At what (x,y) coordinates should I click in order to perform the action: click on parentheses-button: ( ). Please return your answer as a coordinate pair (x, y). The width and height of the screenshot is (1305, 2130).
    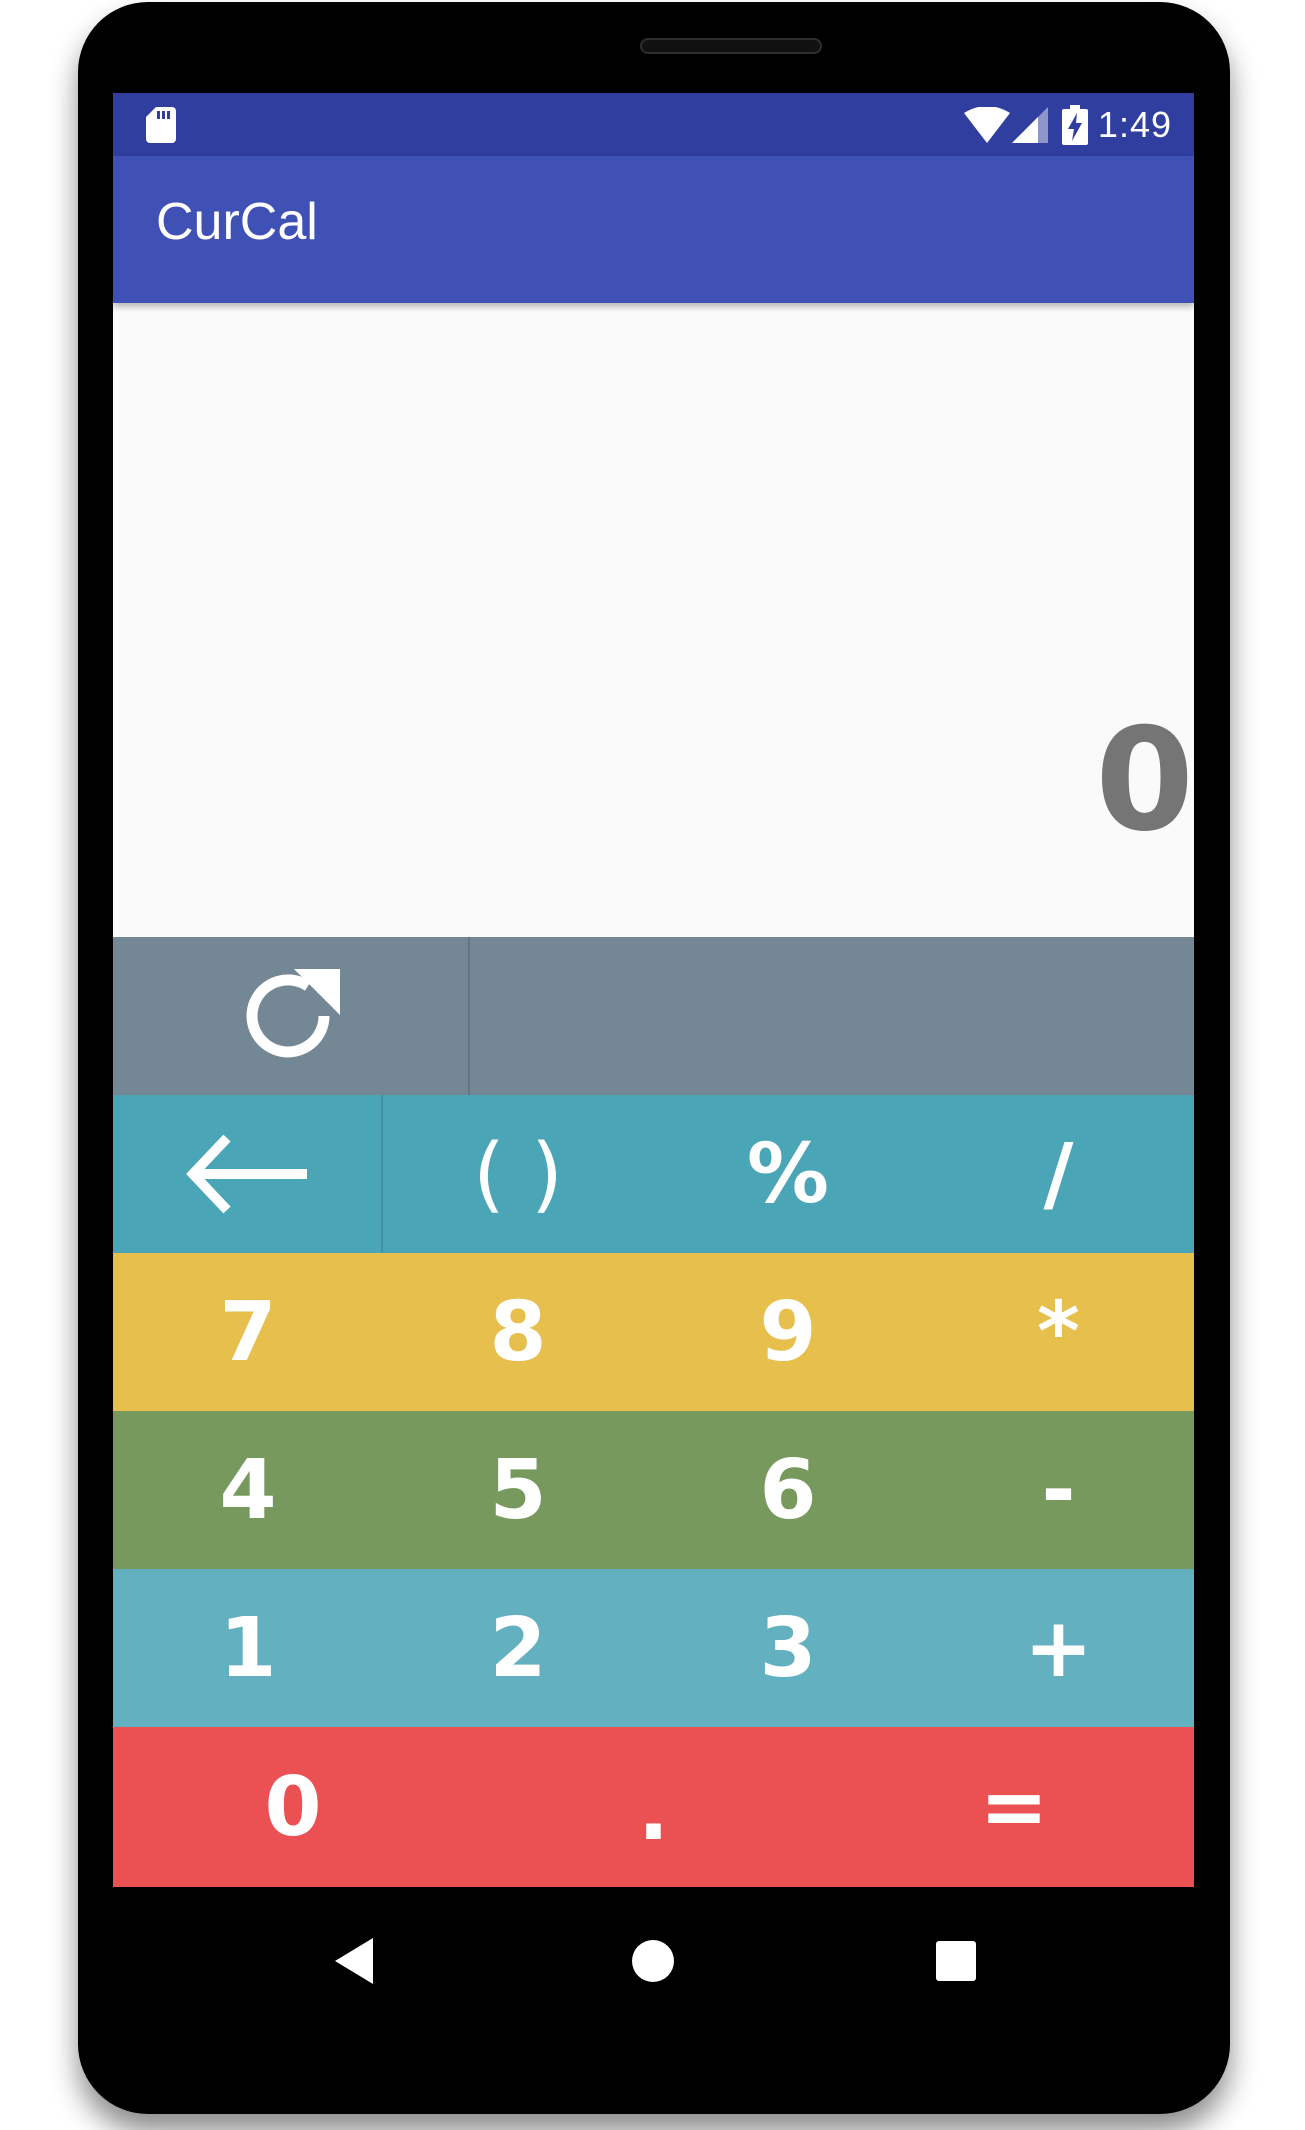
    Looking at the image, I should click on (518, 1174).